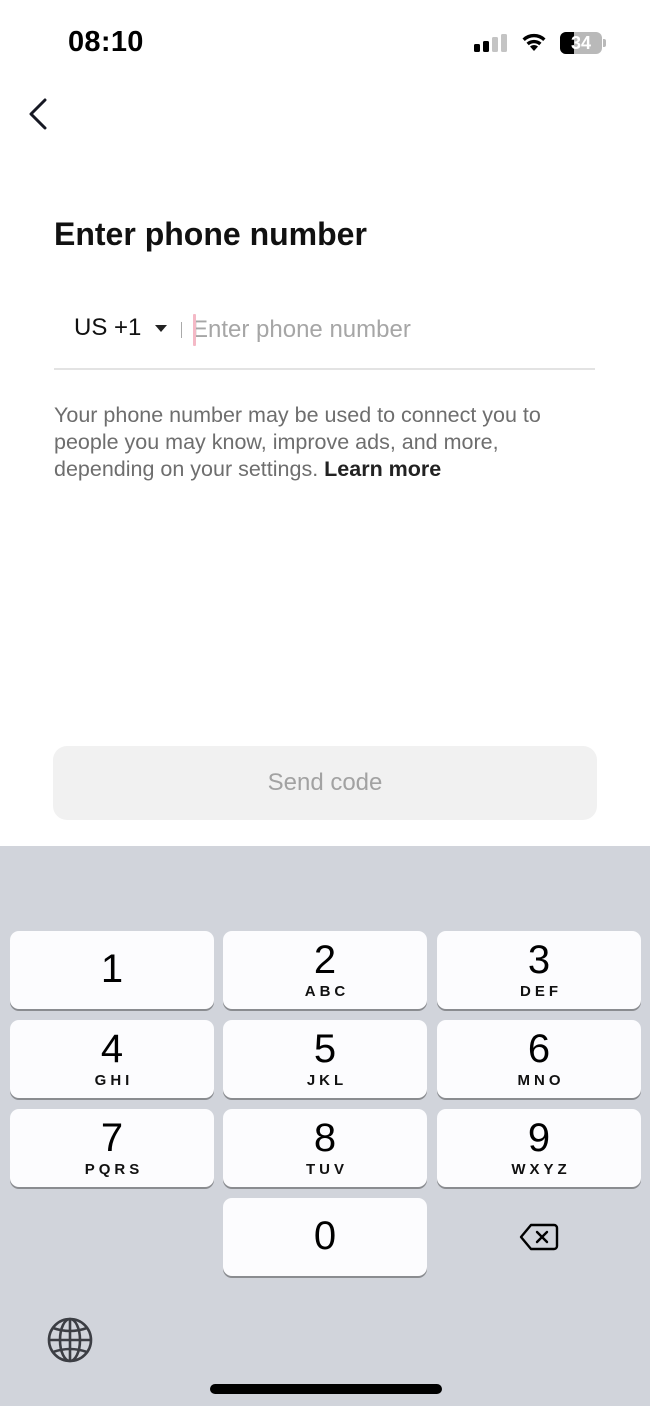 The image size is (650, 1406). What do you see at coordinates (325, 1049) in the screenshot?
I see `key-digit: 5` at bounding box center [325, 1049].